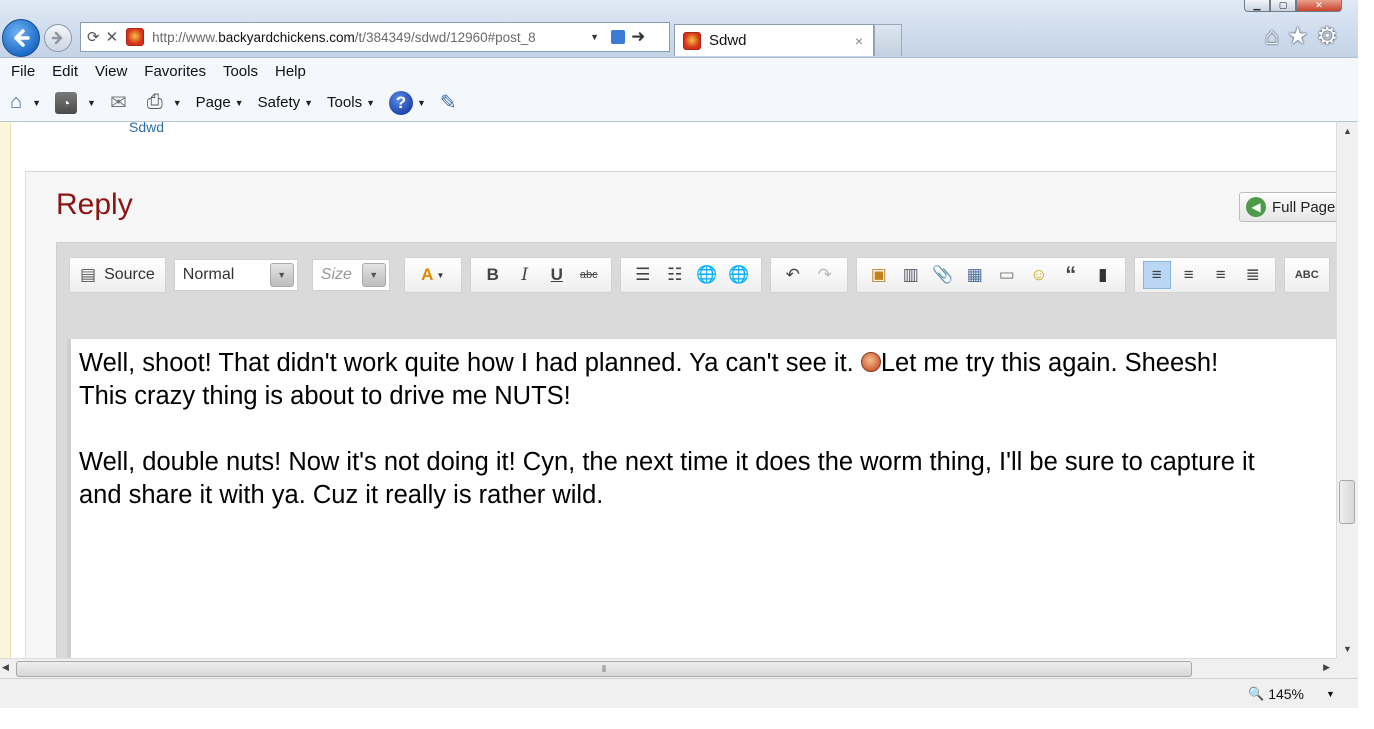 This screenshot has height=729, width=1374. What do you see at coordinates (146, 128) in the screenshot?
I see `previous-post-author-link: Sdwd` at bounding box center [146, 128].